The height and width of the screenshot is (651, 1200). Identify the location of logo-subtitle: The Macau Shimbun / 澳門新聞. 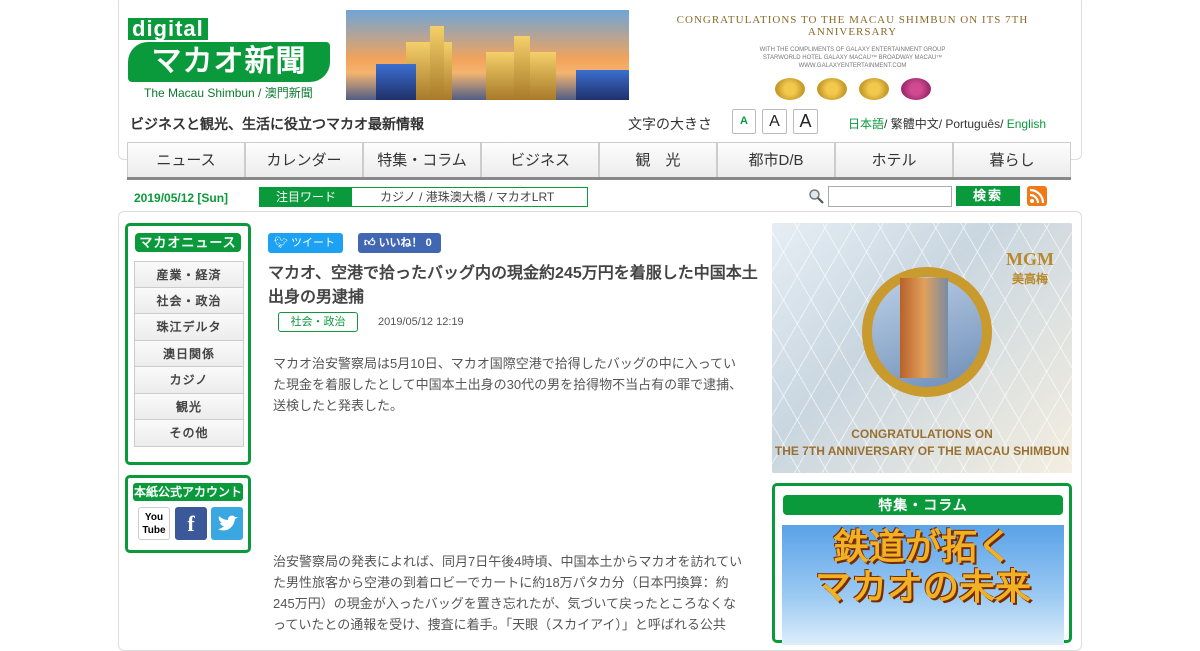
(228, 93).